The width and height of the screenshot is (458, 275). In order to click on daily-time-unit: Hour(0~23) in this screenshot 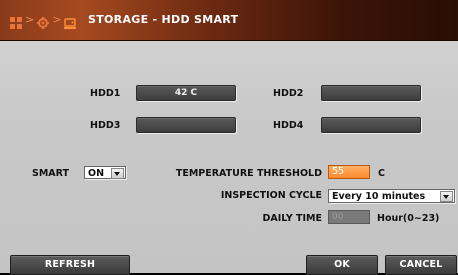, I will do `click(408, 218)`.